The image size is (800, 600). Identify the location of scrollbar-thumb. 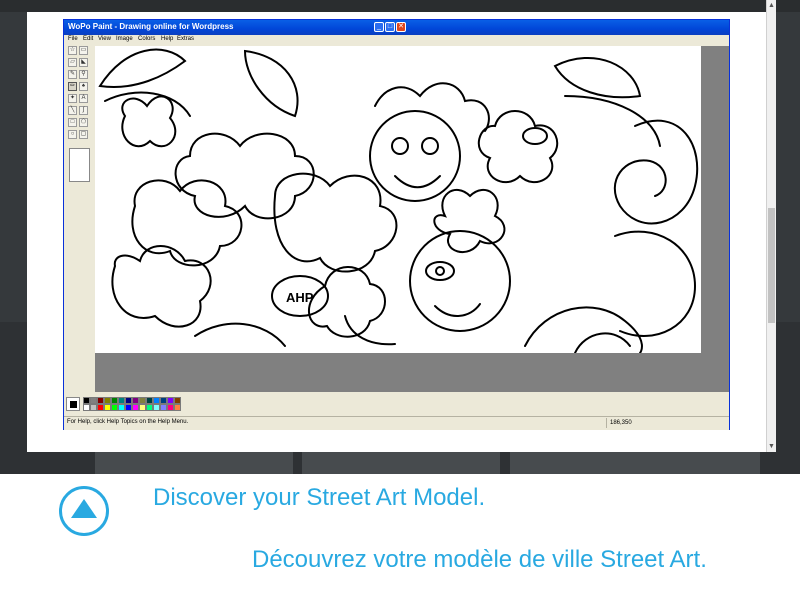
(771, 265).